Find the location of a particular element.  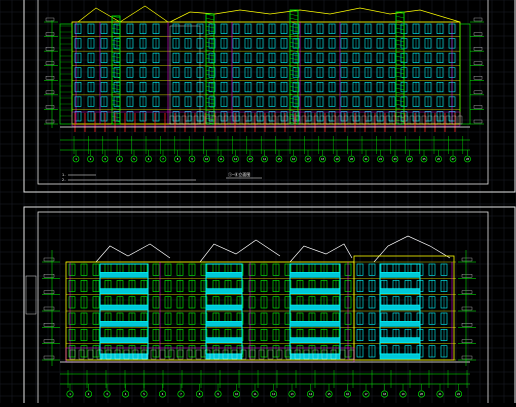

axis-number: 23 is located at coordinates (395, 159).